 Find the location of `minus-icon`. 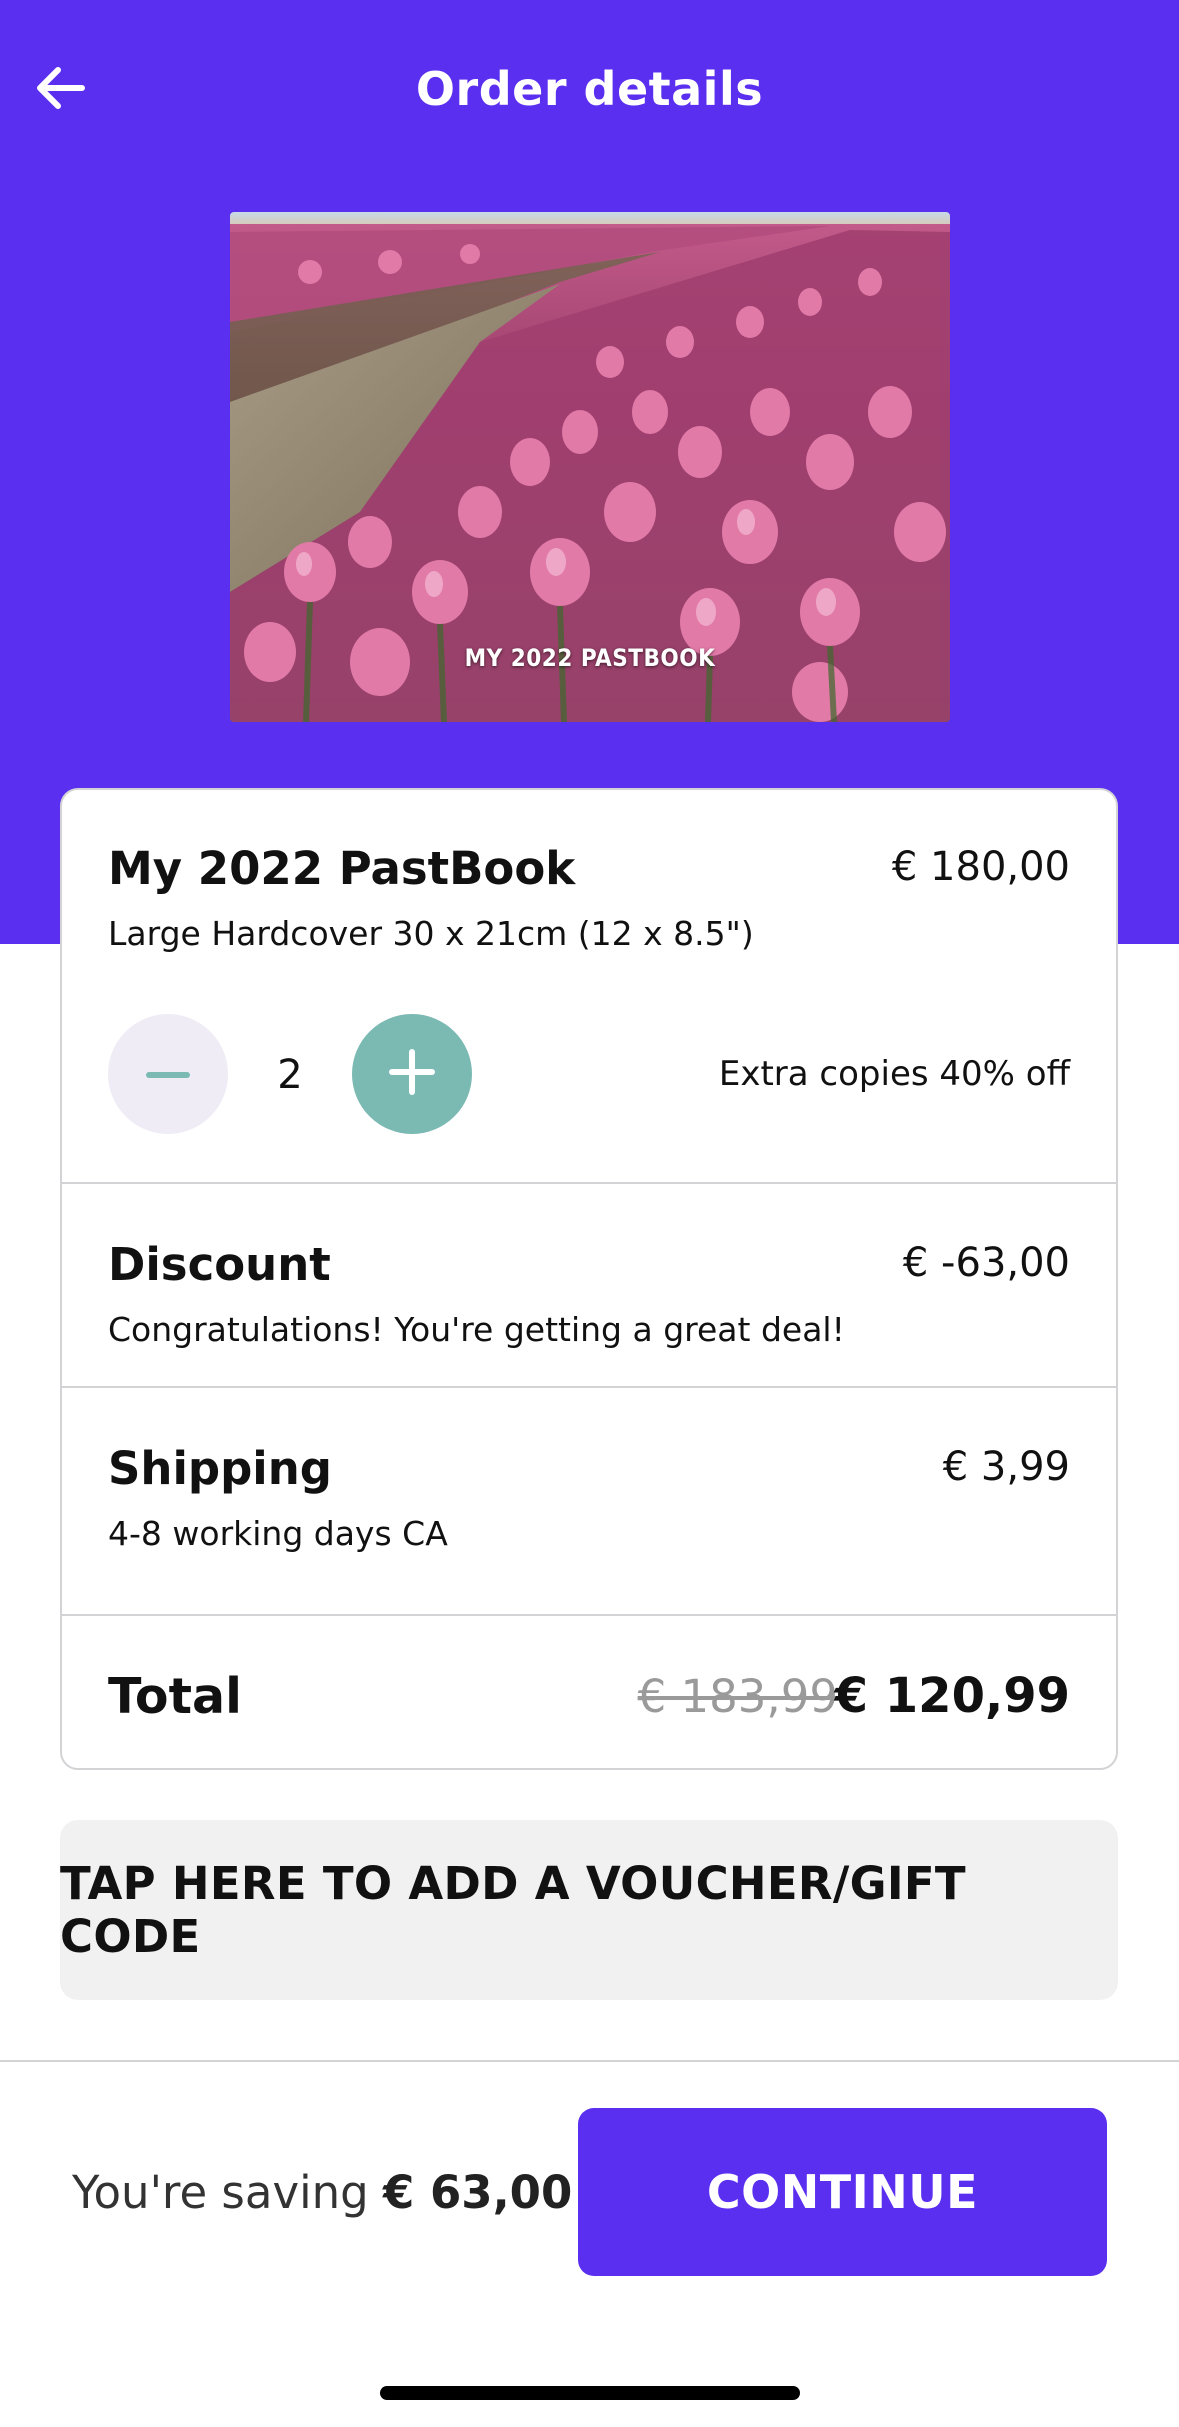

minus-icon is located at coordinates (168, 1074).